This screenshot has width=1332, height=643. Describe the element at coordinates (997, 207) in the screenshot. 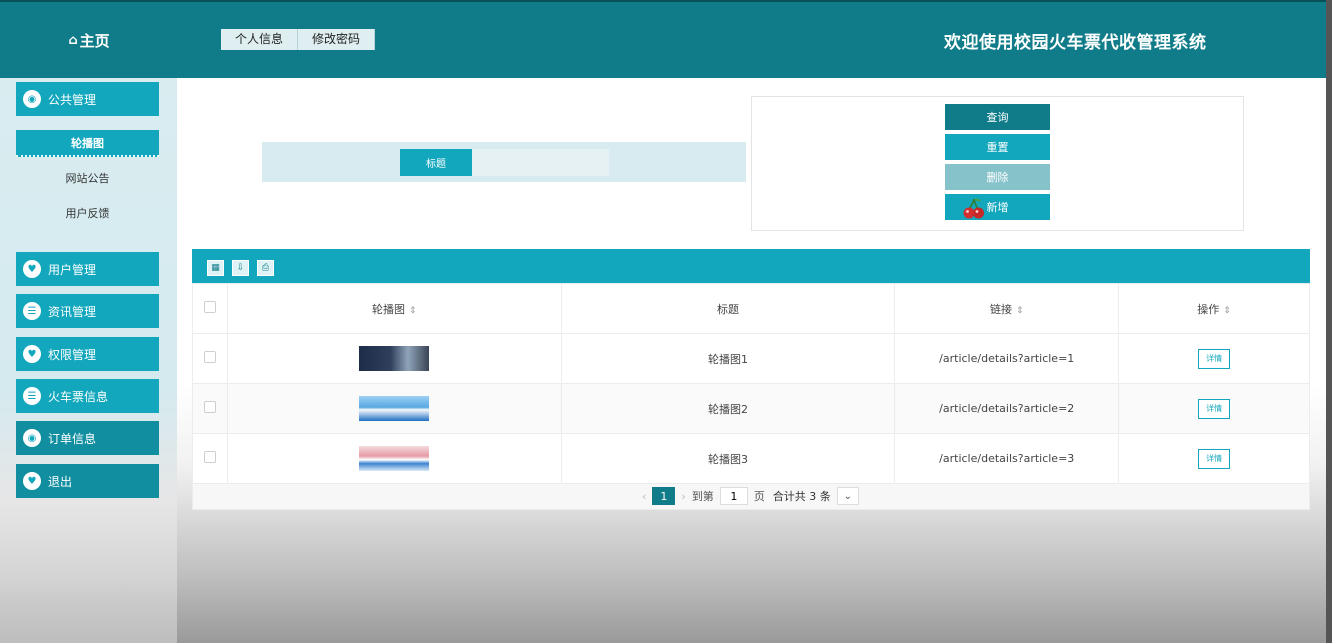

I see `add-button: 新增` at that location.